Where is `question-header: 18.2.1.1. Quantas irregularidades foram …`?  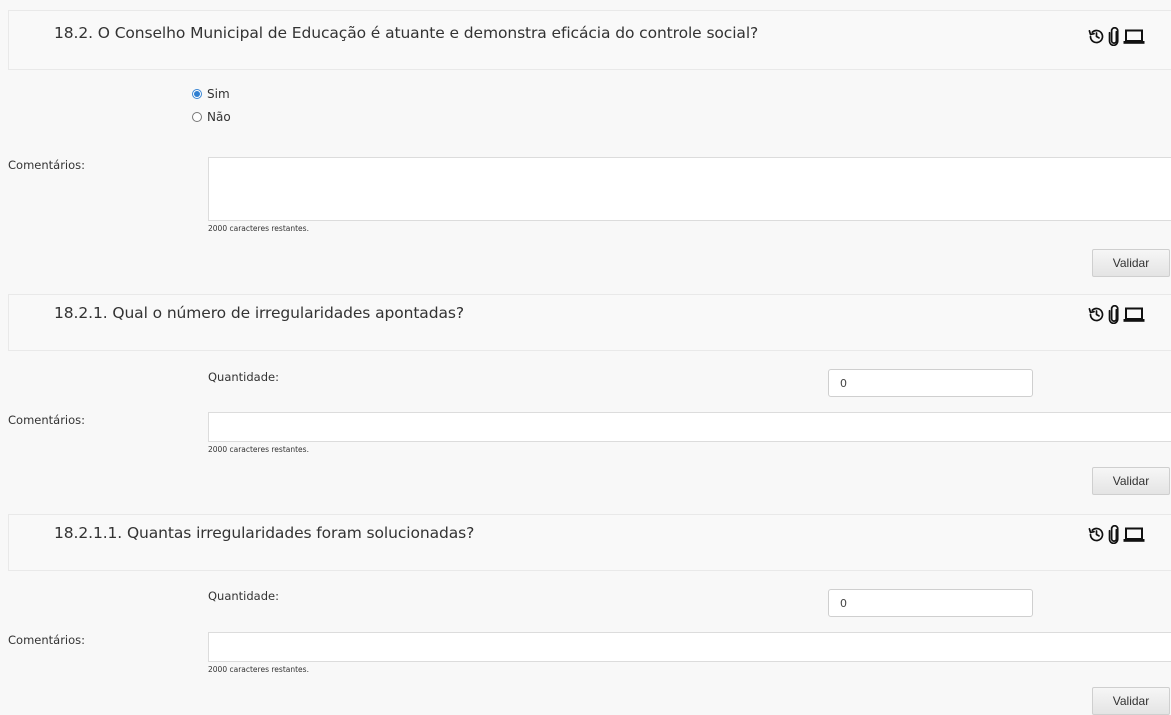
question-header: 18.2.1.1. Quantas irregularidades foram … is located at coordinates (589, 542).